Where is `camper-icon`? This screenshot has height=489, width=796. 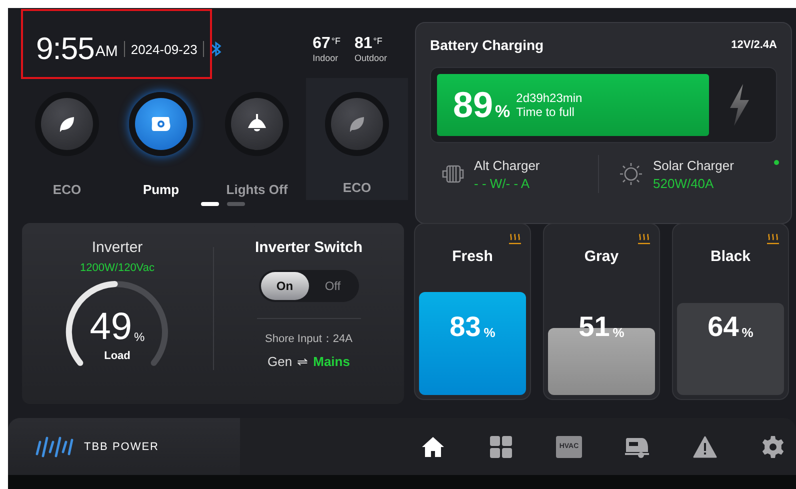 camper-icon is located at coordinates (637, 447).